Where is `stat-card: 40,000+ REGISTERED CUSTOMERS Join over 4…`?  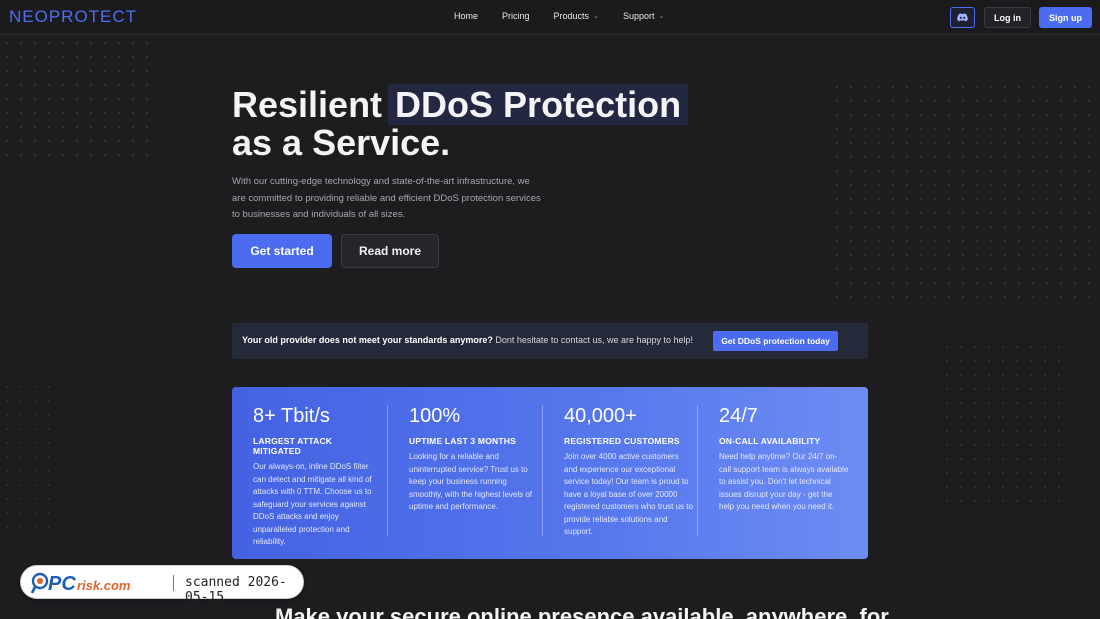 stat-card: 40,000+ REGISTERED CUSTOMERS Join over 4… is located at coordinates (619, 470).